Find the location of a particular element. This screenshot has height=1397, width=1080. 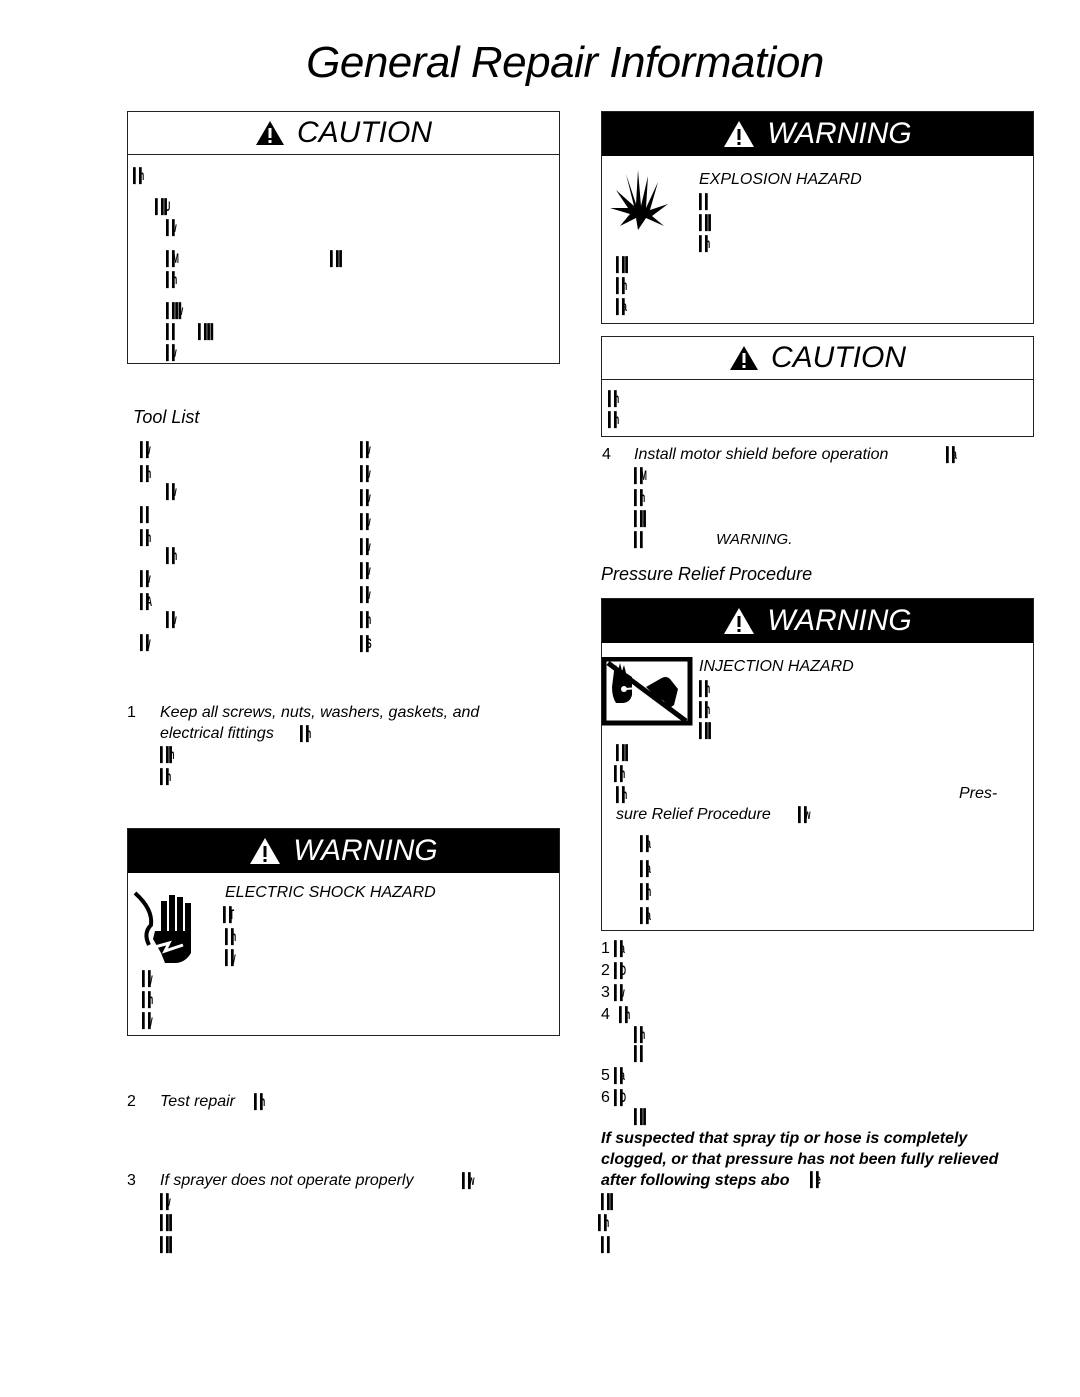

warning-text: ▌▐w is located at coordinates (804, 814).